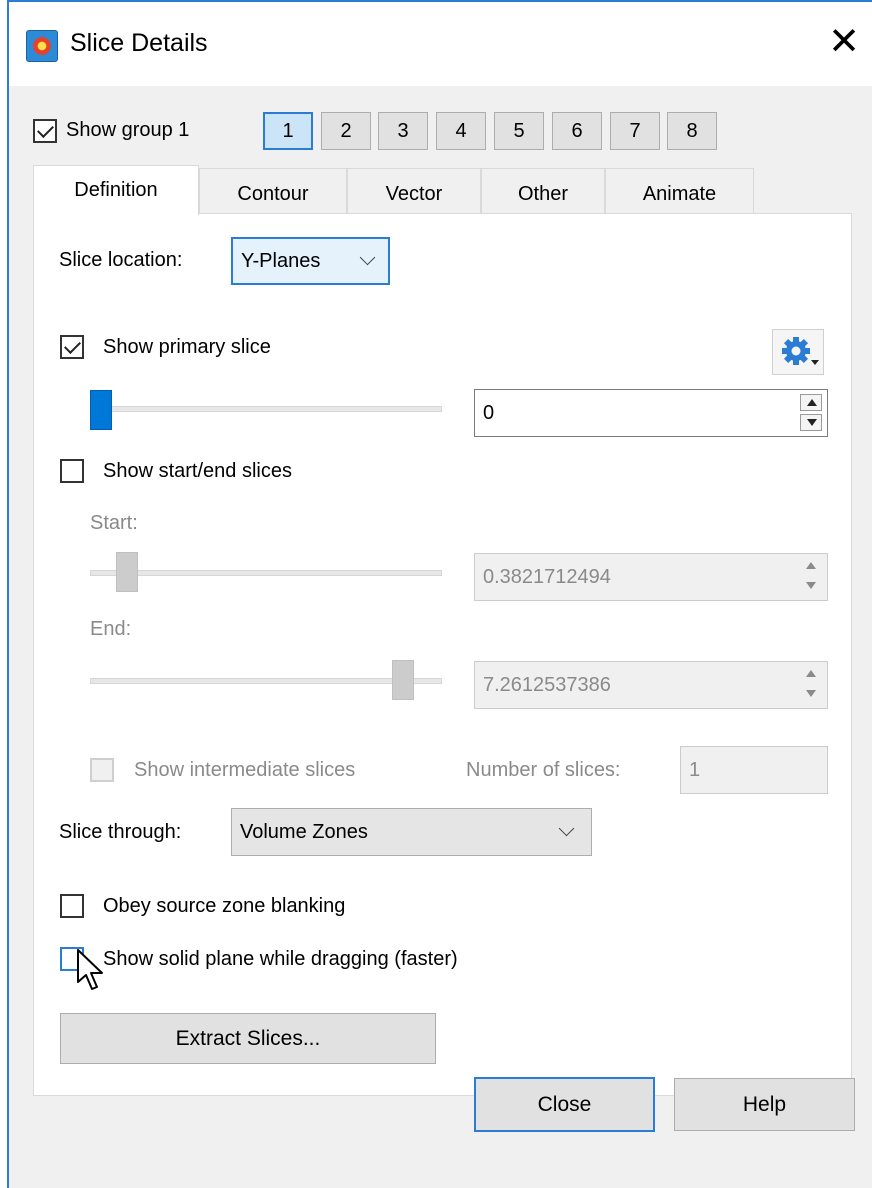 The height and width of the screenshot is (1188, 872). What do you see at coordinates (281, 261) in the screenshot?
I see `slice-location-value: Y-Planes` at bounding box center [281, 261].